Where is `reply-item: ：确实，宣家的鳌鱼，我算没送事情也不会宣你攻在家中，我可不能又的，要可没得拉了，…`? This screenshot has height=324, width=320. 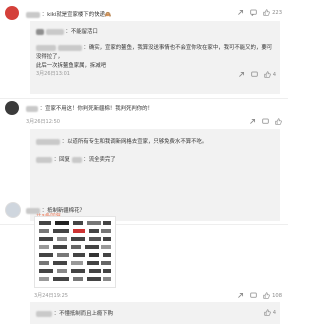
reply-item: ：确实，宣家的鳌鱼，我算没送事情也不会宣你攻在家中，我可不能又的，要可没得拉了，… is located at coordinates (156, 57).